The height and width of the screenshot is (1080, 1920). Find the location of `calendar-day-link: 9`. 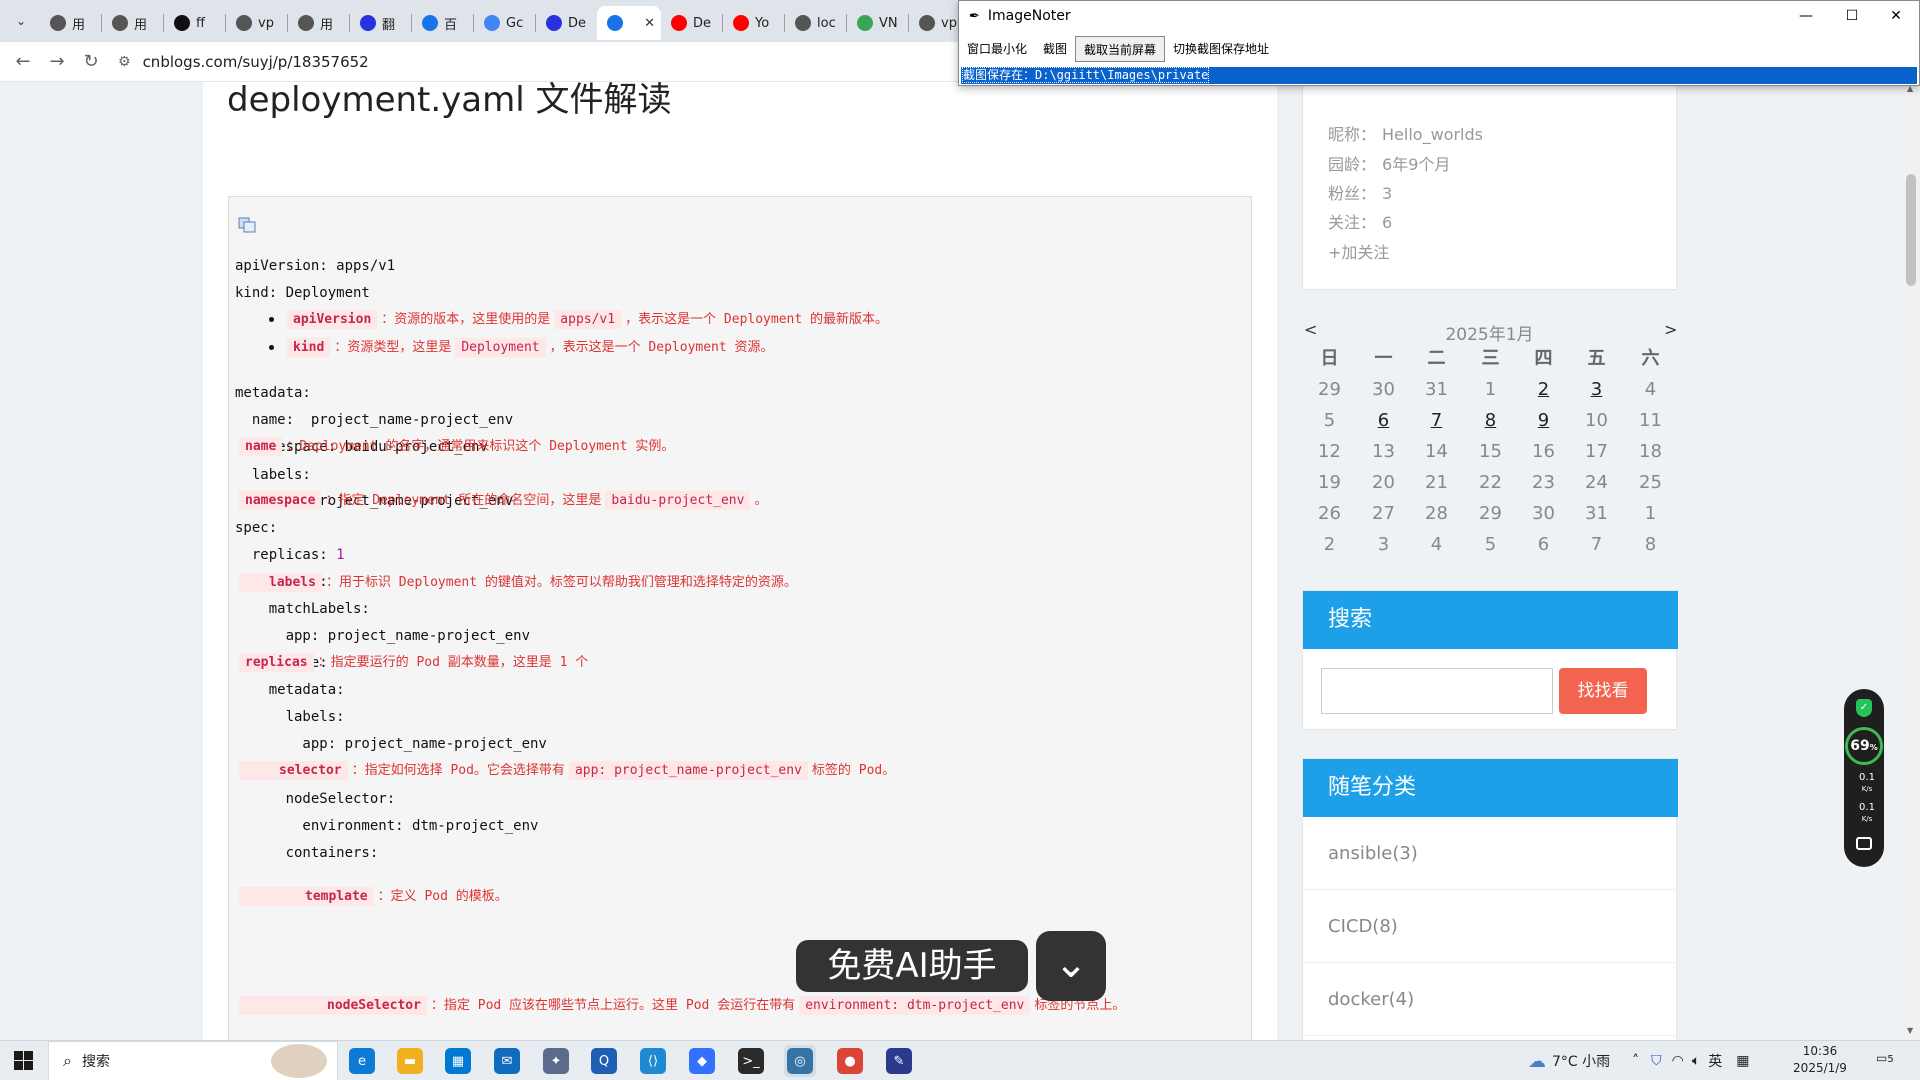

calendar-day-link: 9 is located at coordinates (1543, 421).